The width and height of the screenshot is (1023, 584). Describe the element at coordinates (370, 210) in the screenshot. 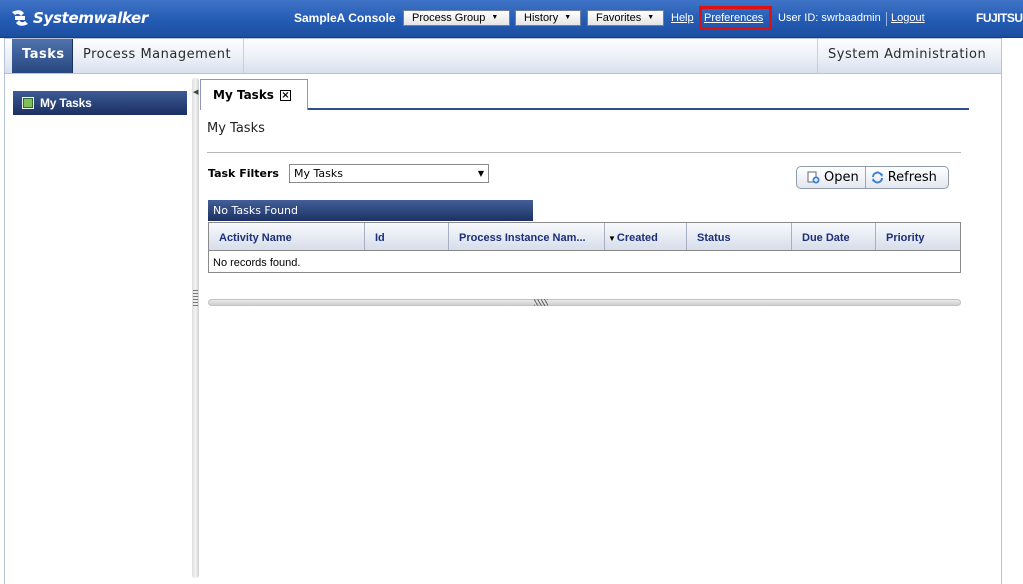

I see `task-status-bar: No Tasks Found` at that location.